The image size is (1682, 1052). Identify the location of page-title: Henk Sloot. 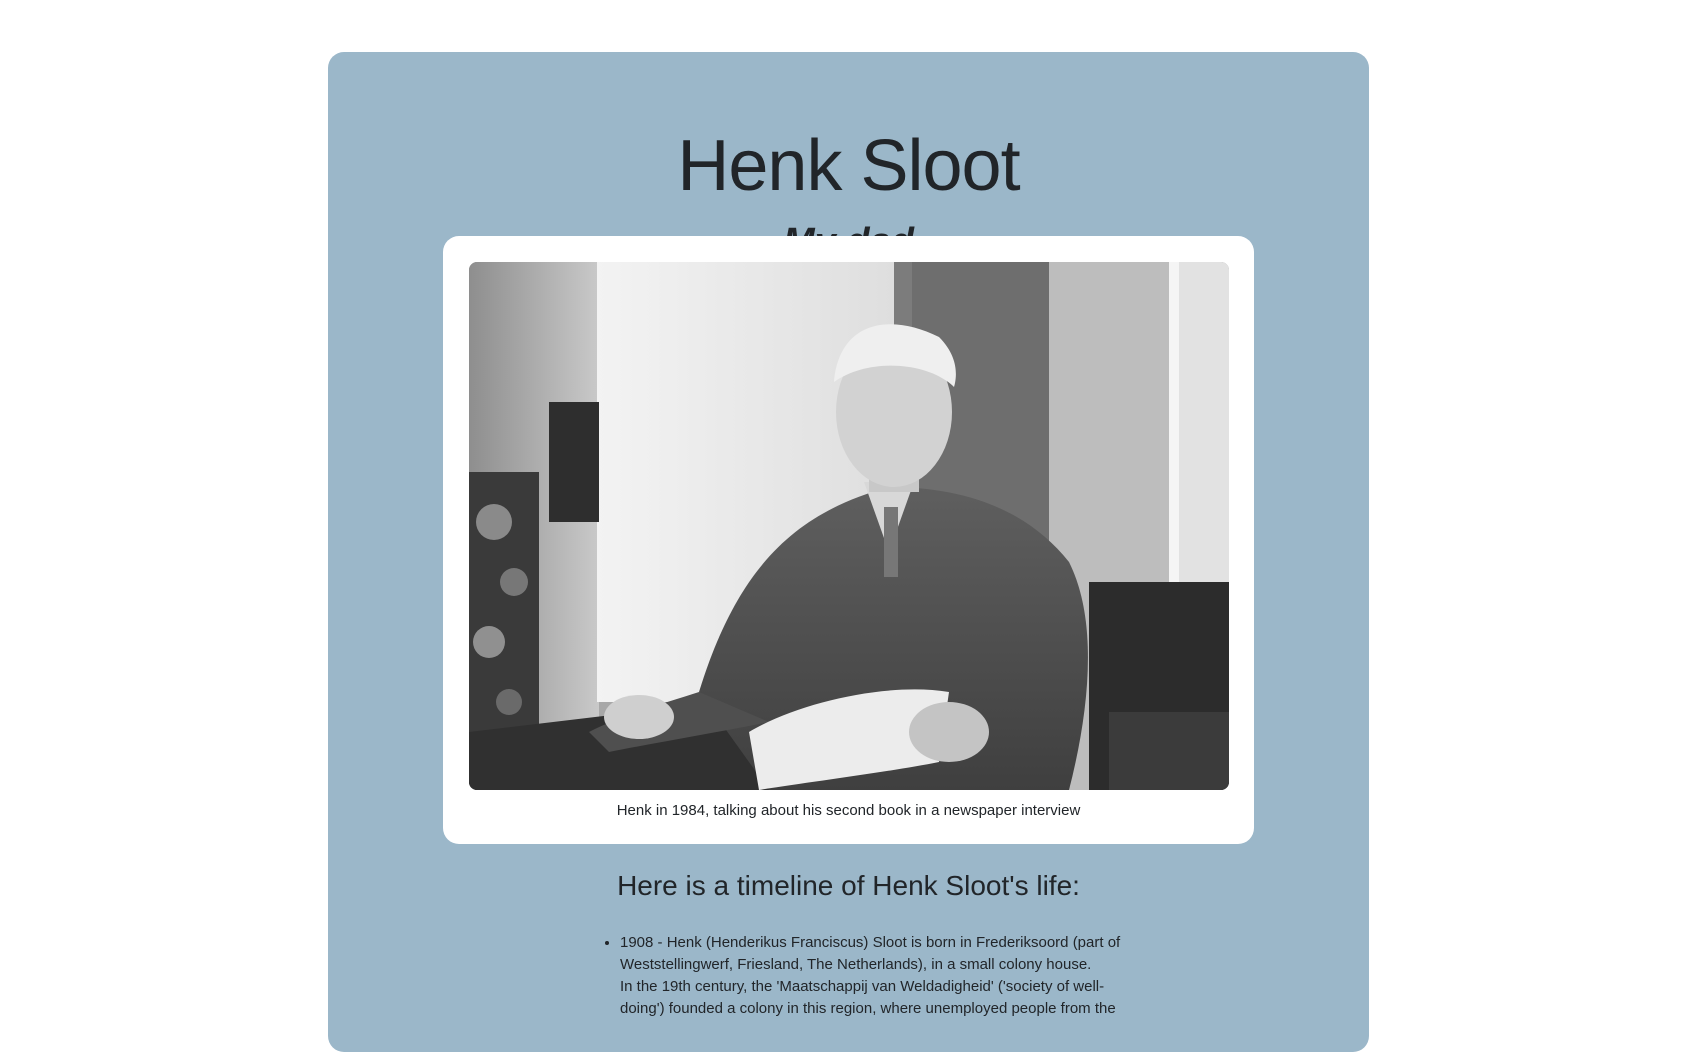
(848, 166).